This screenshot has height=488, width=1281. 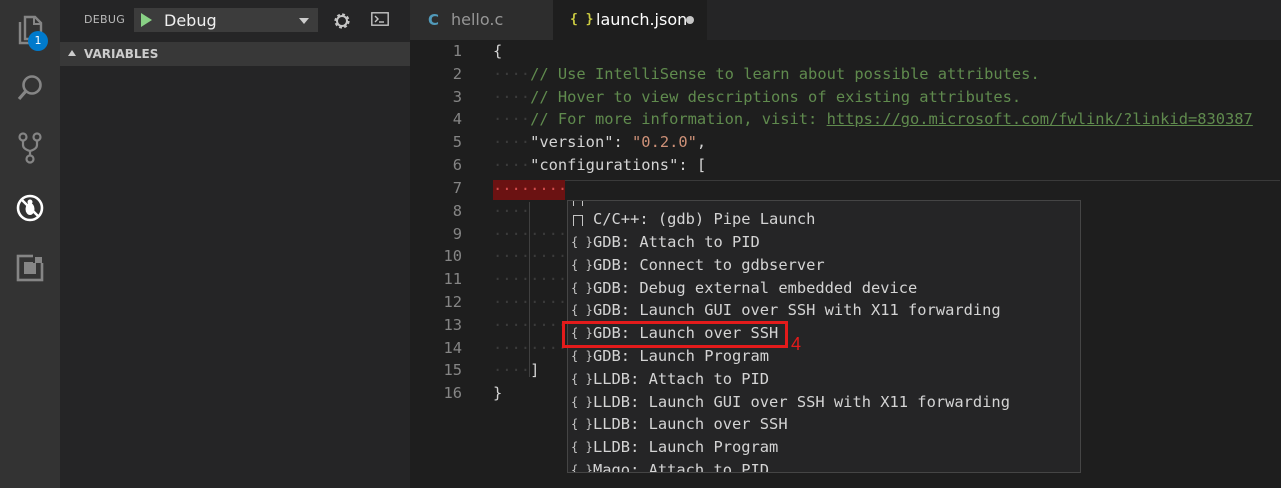 I want to click on source-control-icon, so click(x=30, y=148).